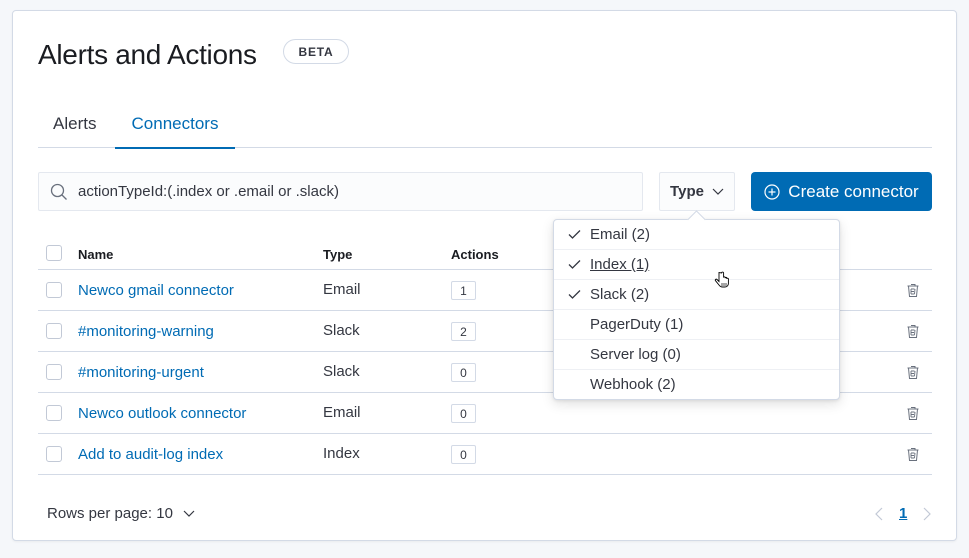 The image size is (969, 558). What do you see at coordinates (175, 127) in the screenshot?
I see `tab-connectors: Connectors` at bounding box center [175, 127].